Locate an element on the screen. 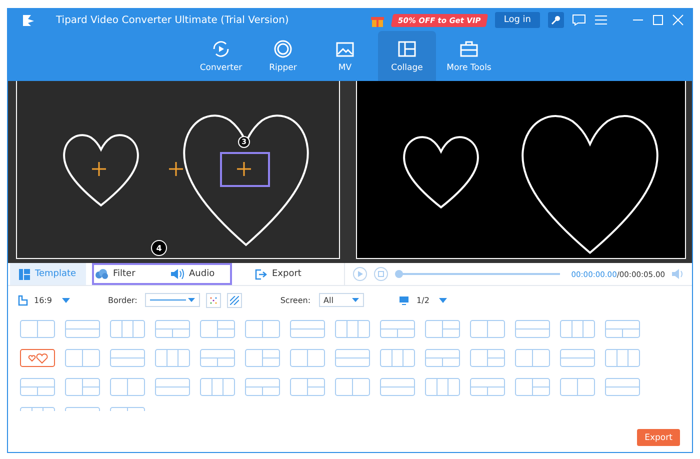  ratio-value: 16:9 is located at coordinates (43, 300).